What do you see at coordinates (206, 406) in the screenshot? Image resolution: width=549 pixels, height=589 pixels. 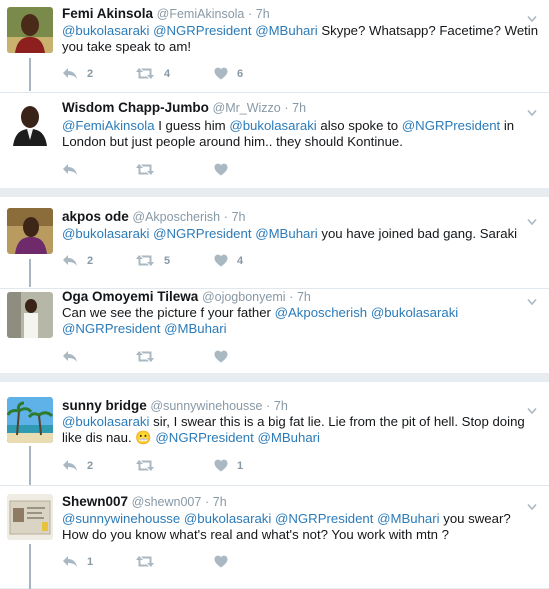 I see `user-handle: @sunnywinehousse` at bounding box center [206, 406].